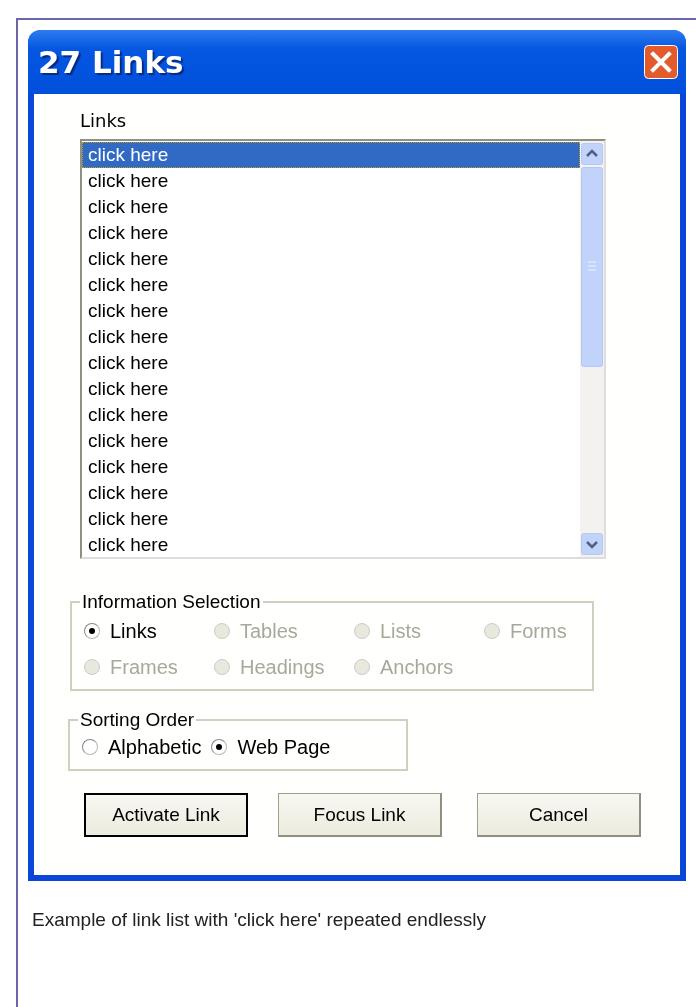 Image resolution: width=696 pixels, height=1007 pixels. Describe the element at coordinates (166, 815) in the screenshot. I see `dialog-button: Activate Link` at that location.